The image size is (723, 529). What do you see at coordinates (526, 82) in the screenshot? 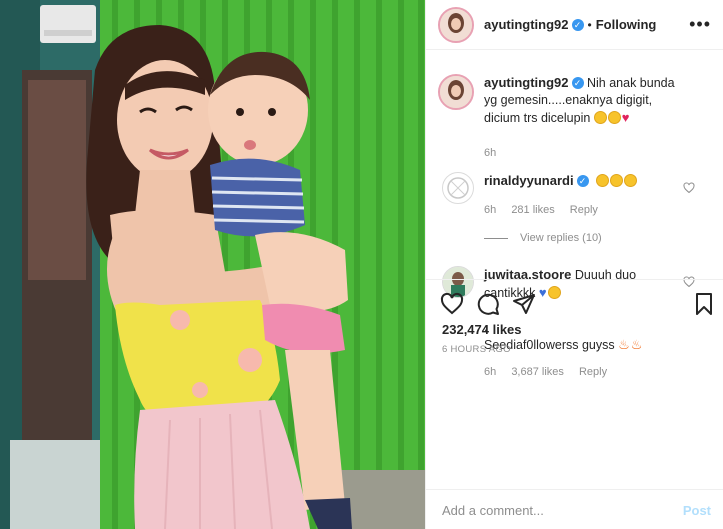
I see `caption-username: ayutingting92` at bounding box center [526, 82].